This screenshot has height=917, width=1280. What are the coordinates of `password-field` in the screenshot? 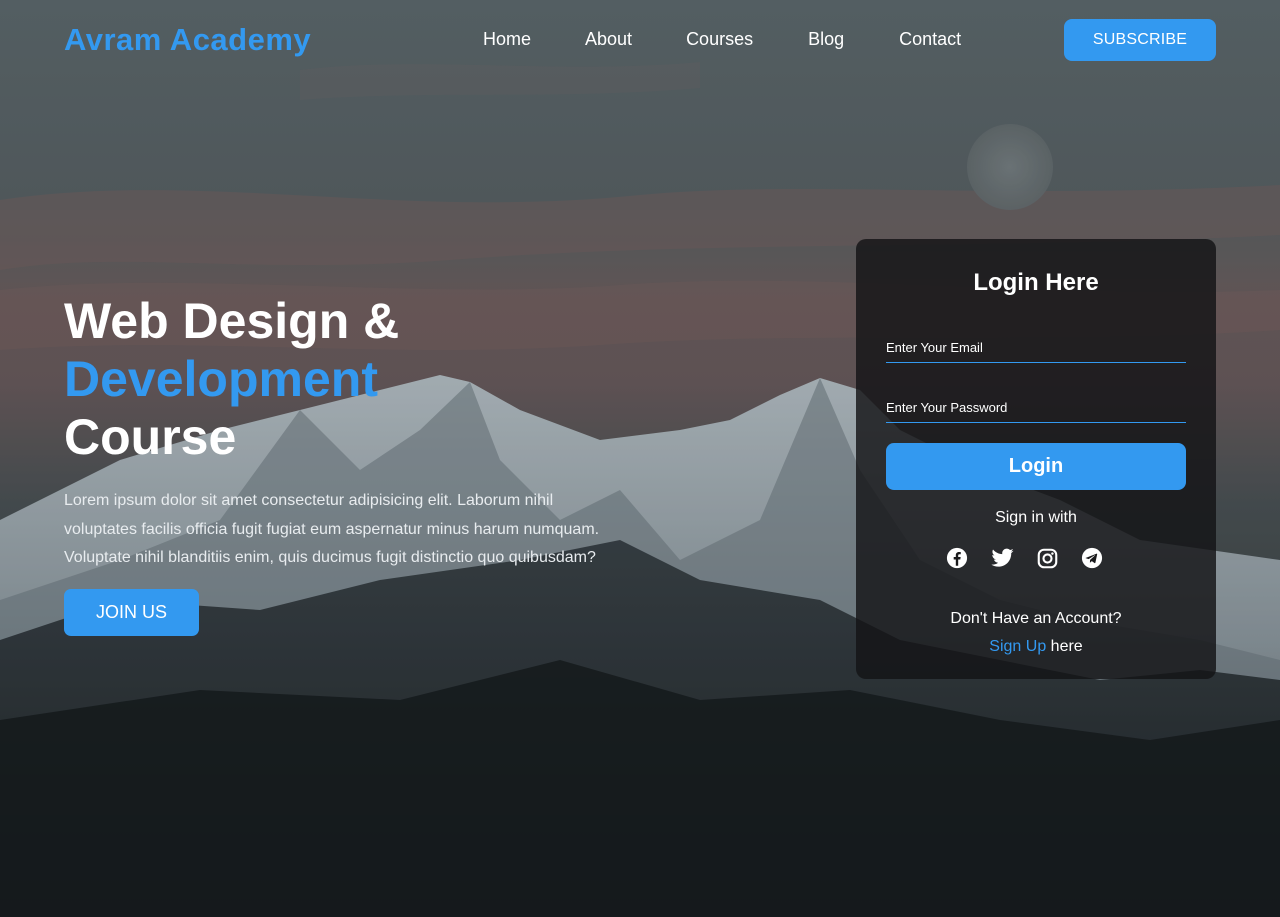 It's located at (1036, 407).